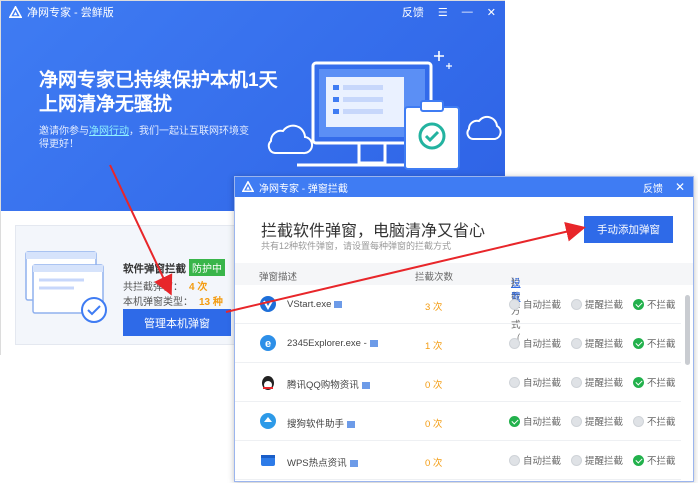 This screenshot has height=483, width=698. What do you see at coordinates (434, 346) in the screenshot?
I see `row-count: 1 次` at bounding box center [434, 346].